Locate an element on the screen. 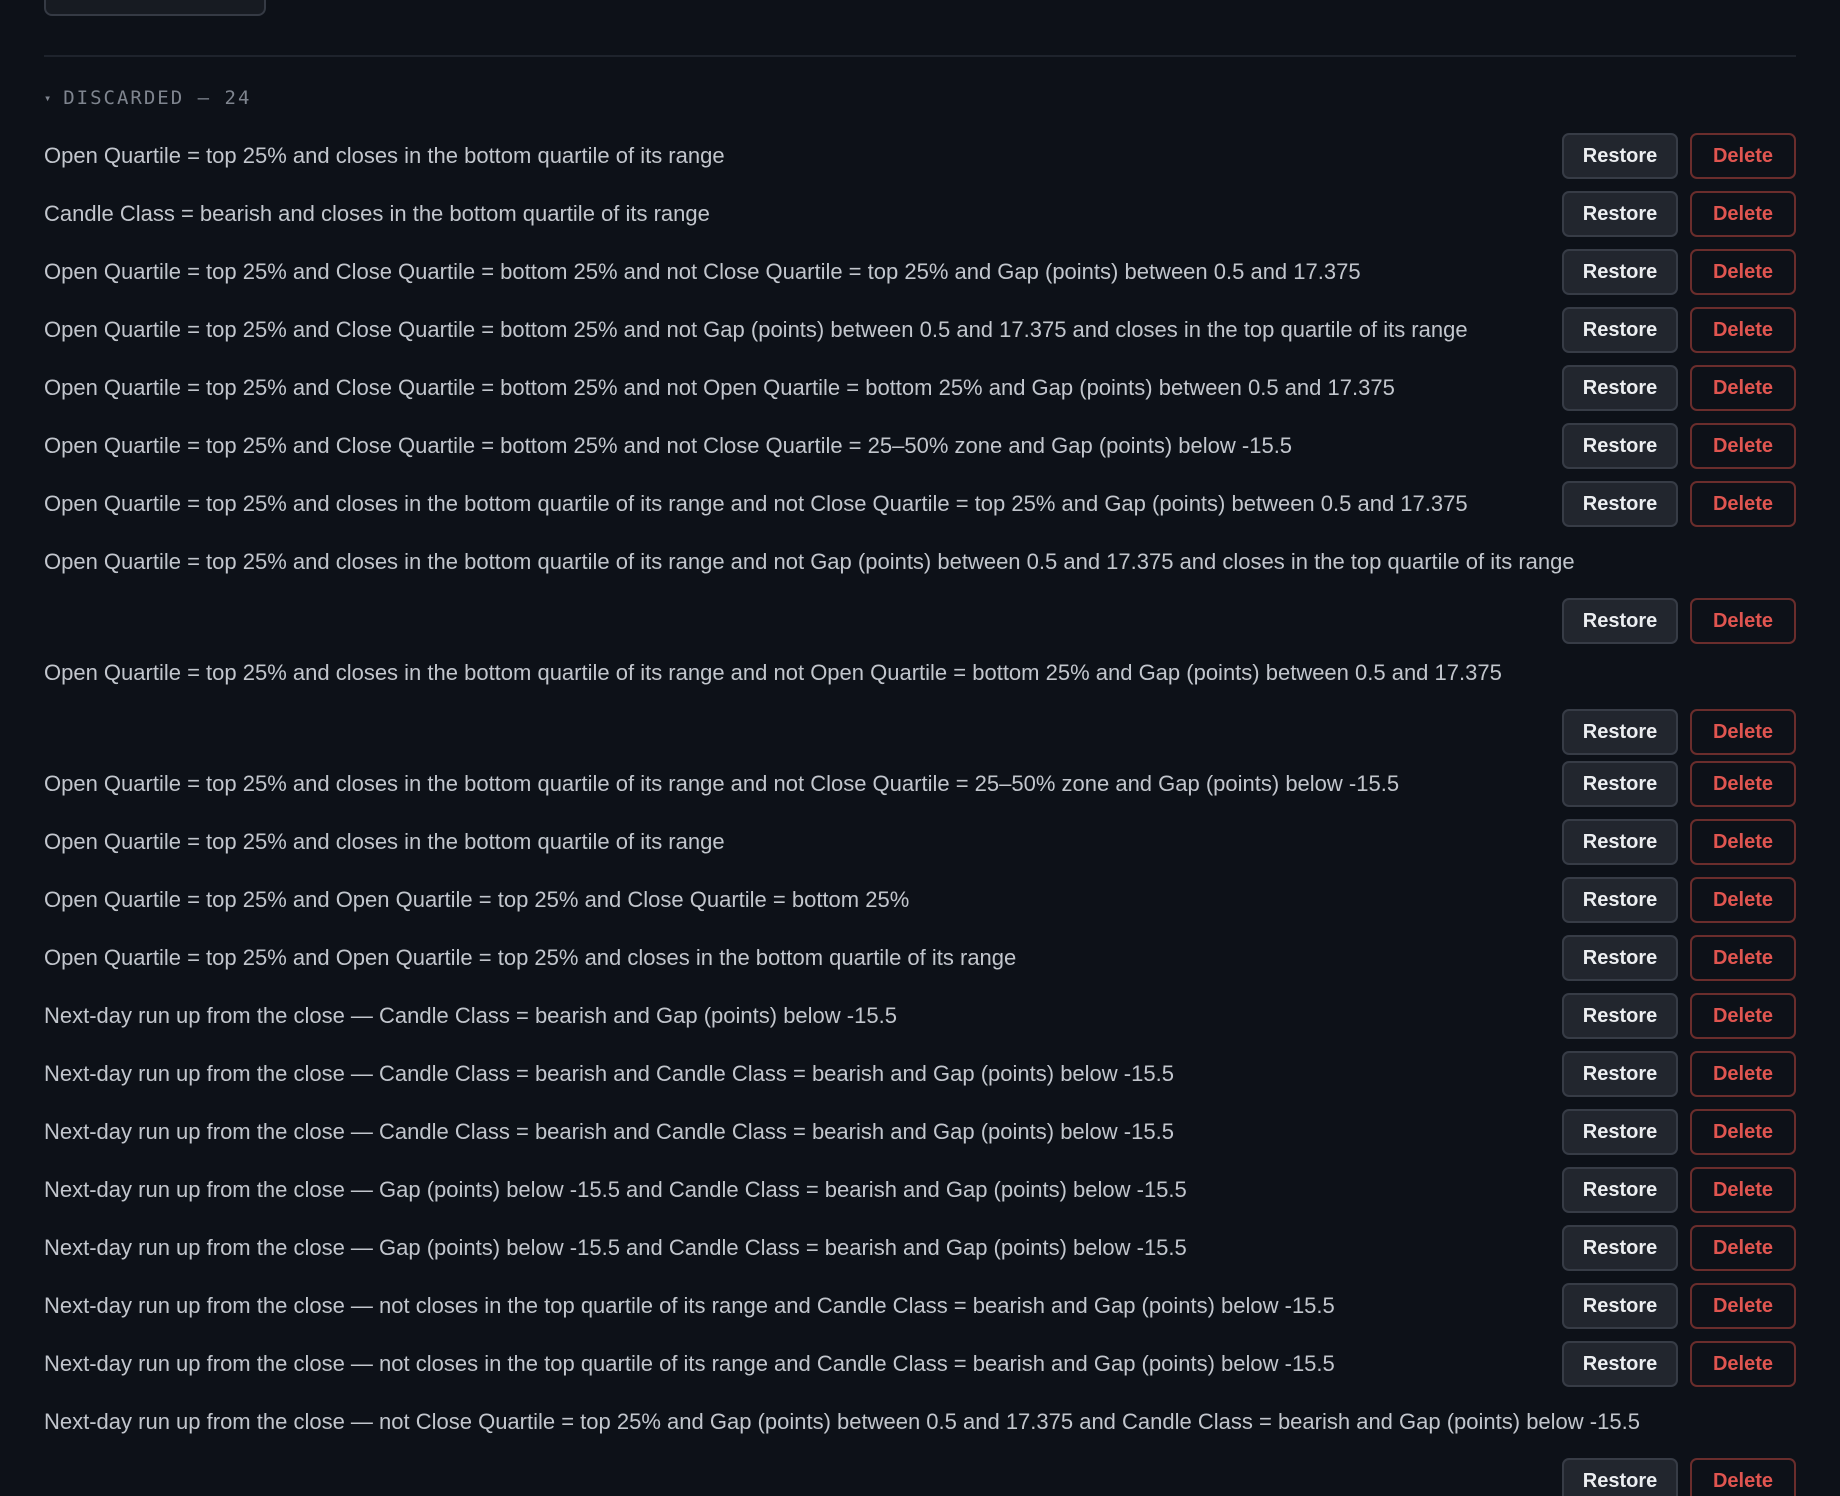  collapse-caret-icon: ▾ is located at coordinates (48, 98).